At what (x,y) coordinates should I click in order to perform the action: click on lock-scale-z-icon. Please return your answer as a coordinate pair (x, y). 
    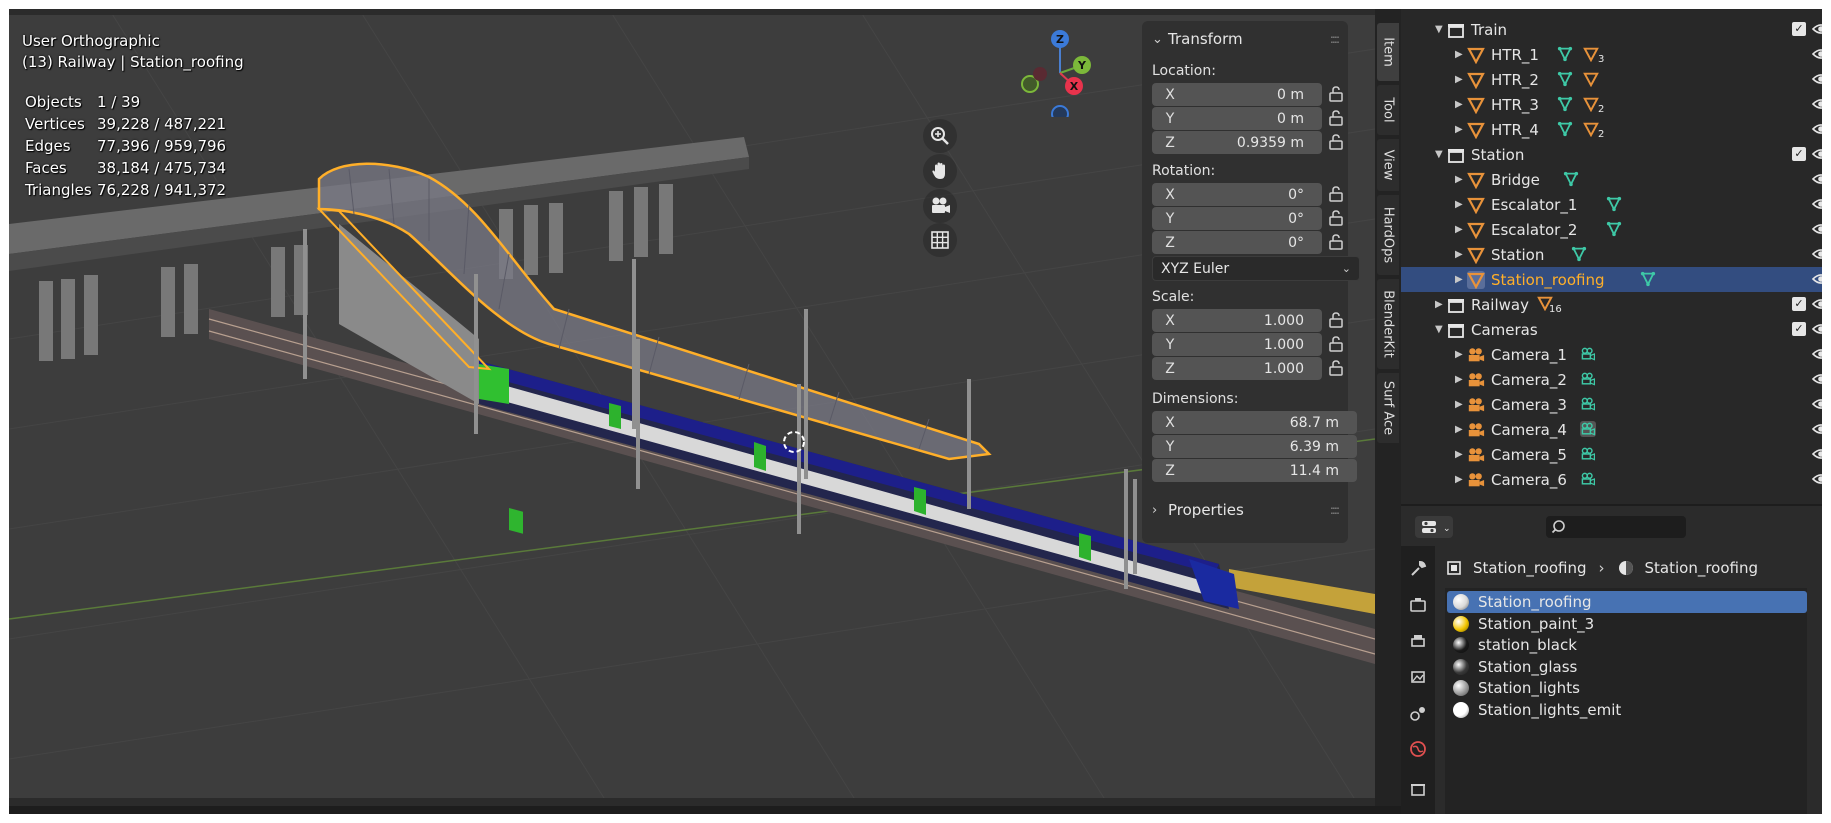
    Looking at the image, I should click on (1336, 368).